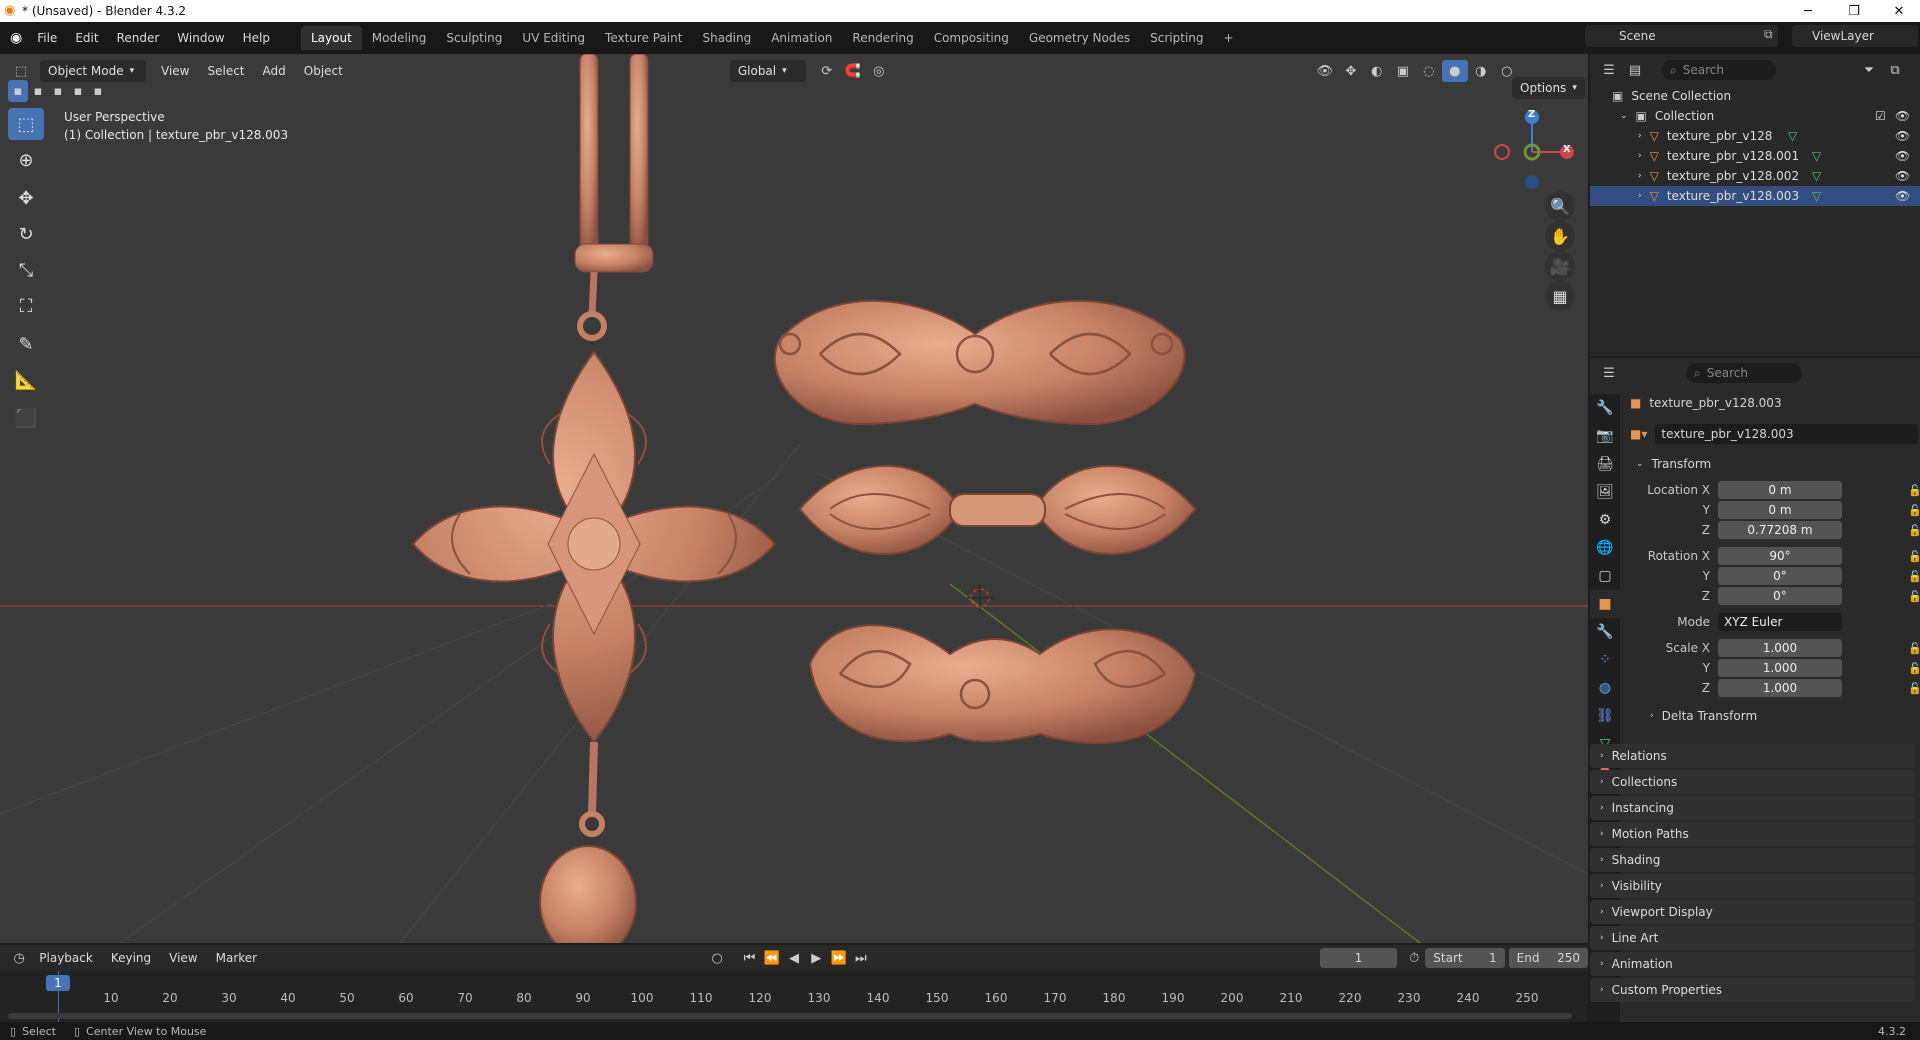 The height and width of the screenshot is (1040, 1920). What do you see at coordinates (726, 38) in the screenshot?
I see `tab-shading: Shading` at bounding box center [726, 38].